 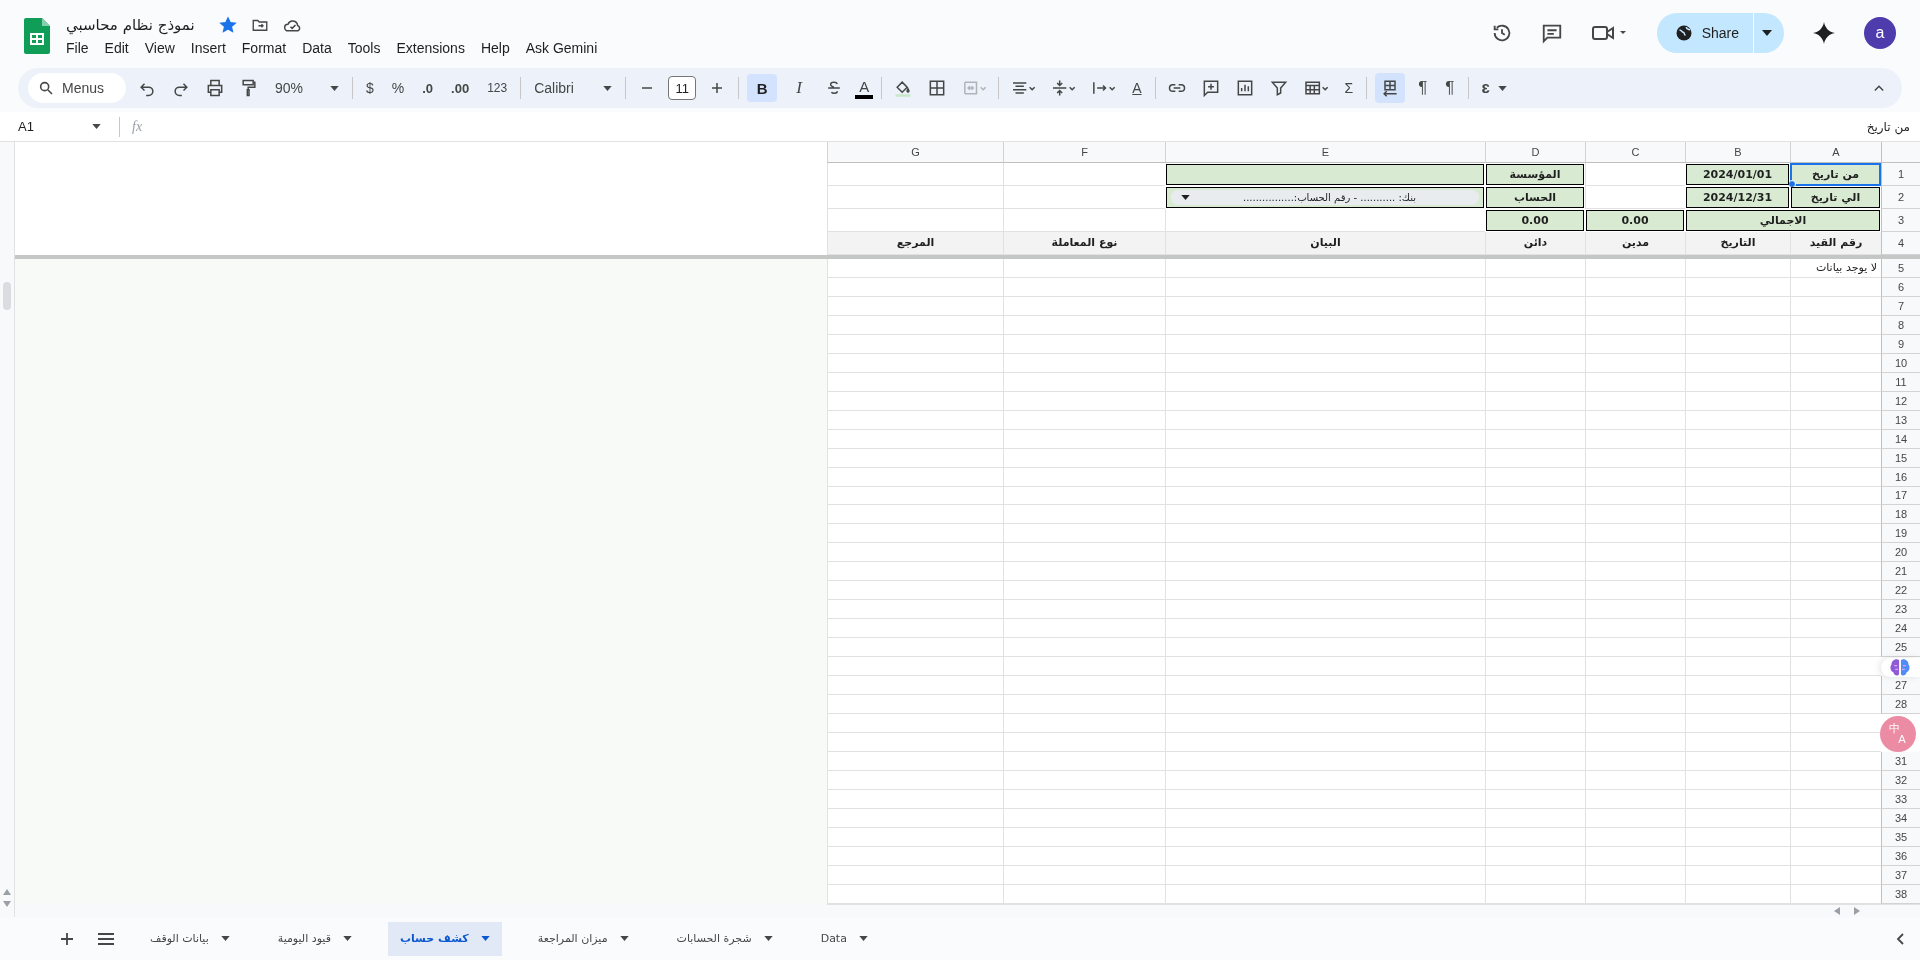 I want to click on sheets-logo-icon, so click(x=37, y=36).